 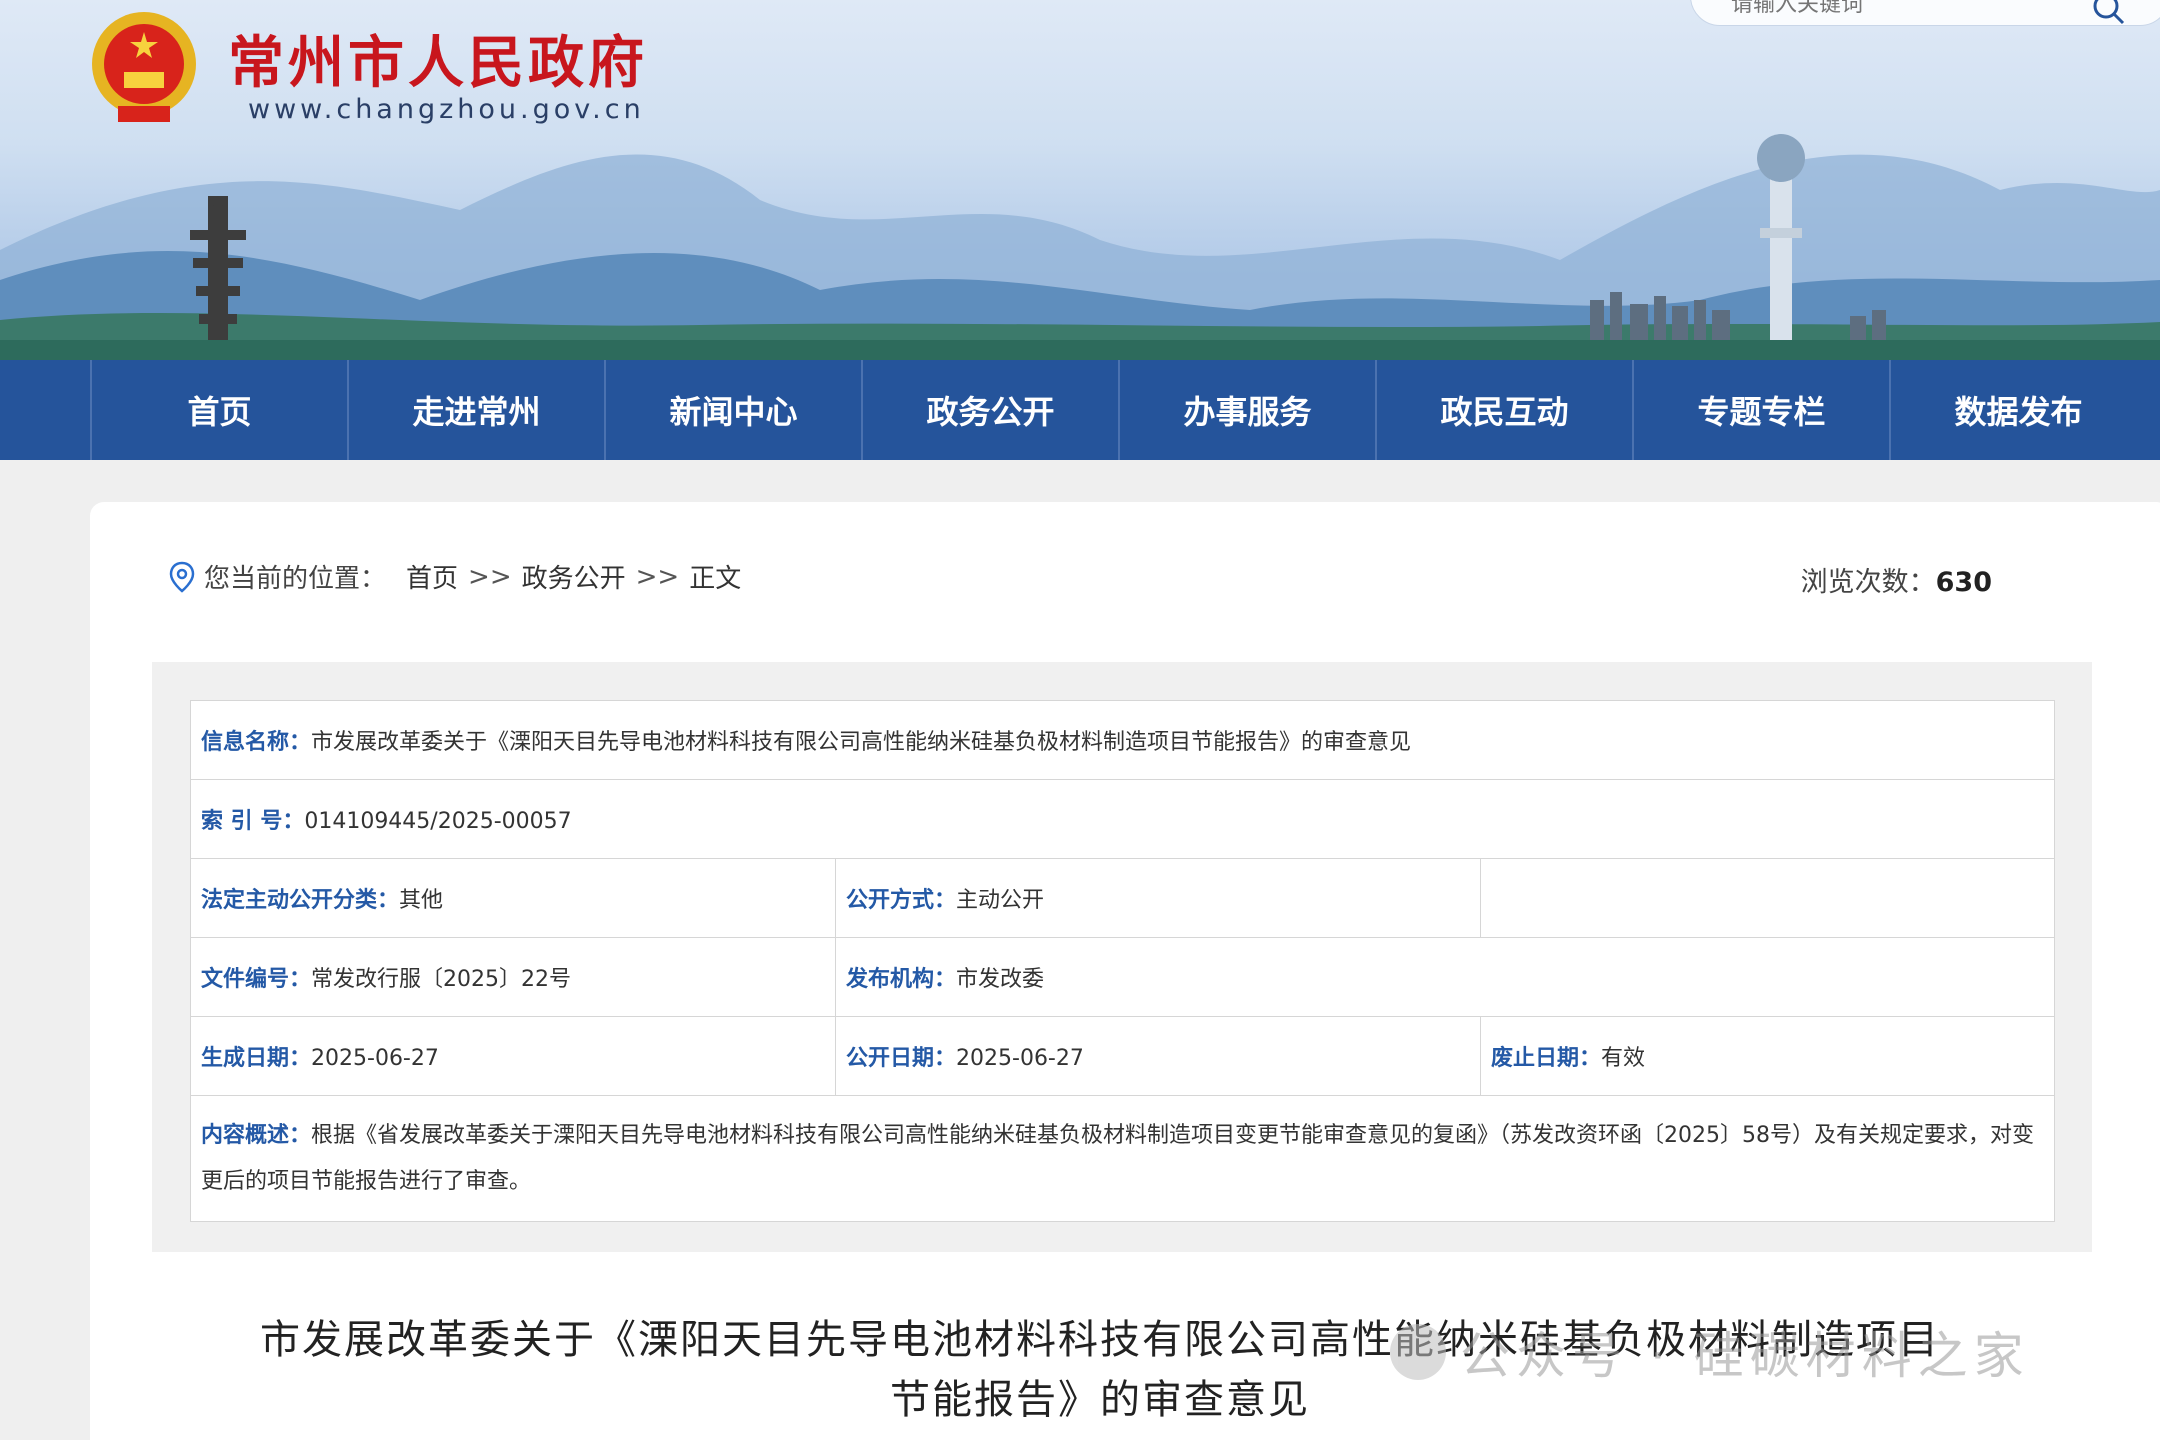 What do you see at coordinates (1020, 1058) in the screenshot?
I see `published-date-value: 2025-06-27` at bounding box center [1020, 1058].